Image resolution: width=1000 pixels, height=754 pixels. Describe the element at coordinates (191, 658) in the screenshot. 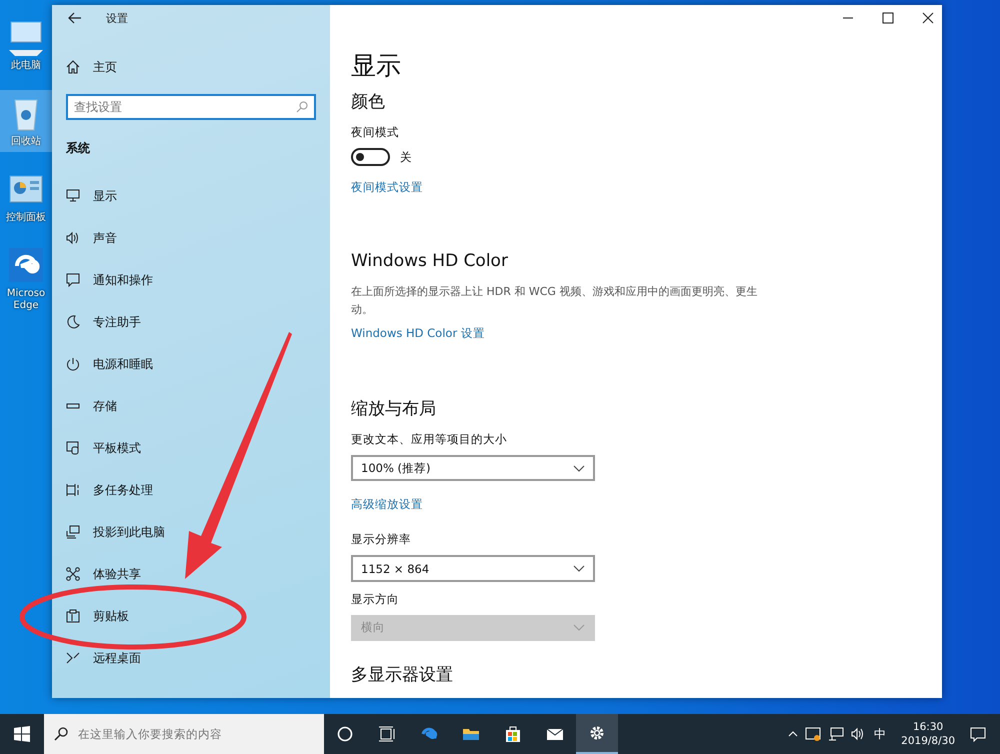

I see `nav-item: 远程桌面` at that location.